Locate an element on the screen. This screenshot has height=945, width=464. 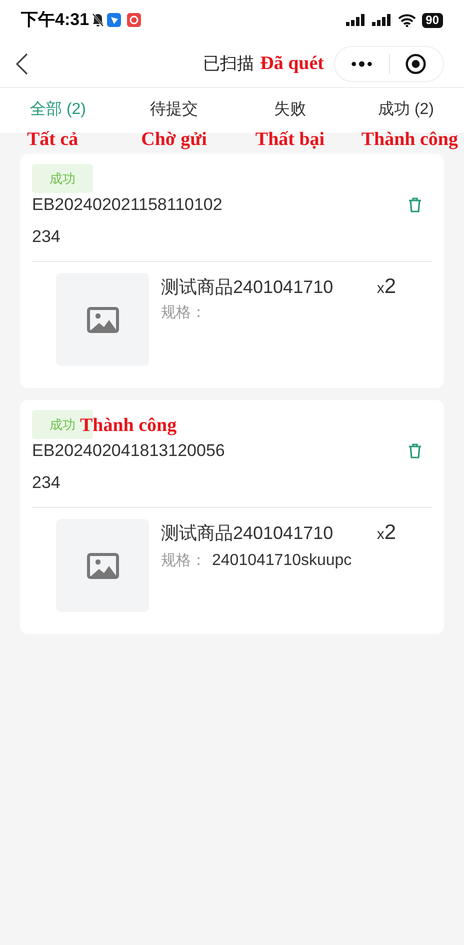
translation-note: Tất cả is located at coordinates (52, 139).